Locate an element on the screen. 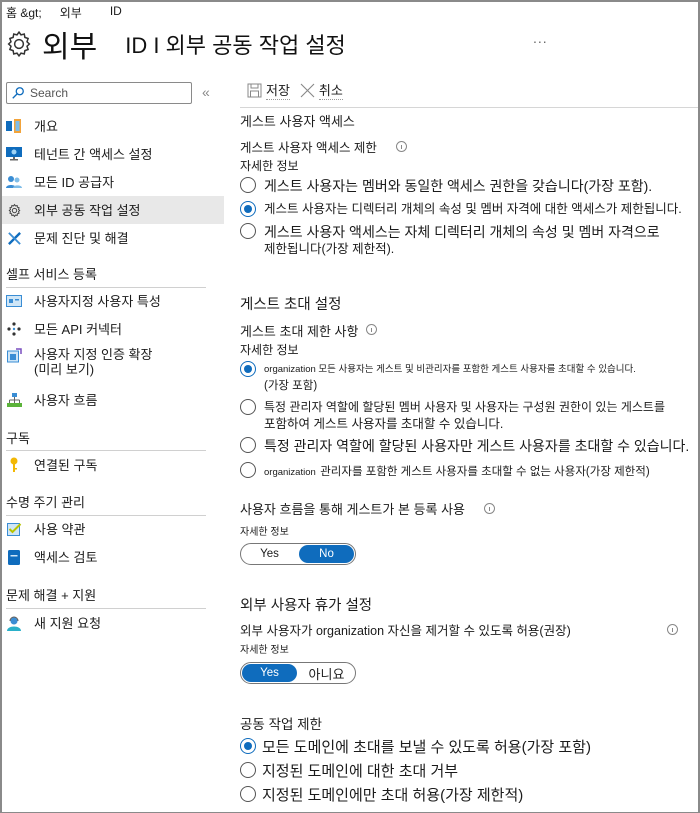 The height and width of the screenshot is (813, 700). guest-access-option-1: 게스트 사용자는 멤버와 동일한 액세스 권한을 갖습니다(가장 포함). is located at coordinates (446, 186).